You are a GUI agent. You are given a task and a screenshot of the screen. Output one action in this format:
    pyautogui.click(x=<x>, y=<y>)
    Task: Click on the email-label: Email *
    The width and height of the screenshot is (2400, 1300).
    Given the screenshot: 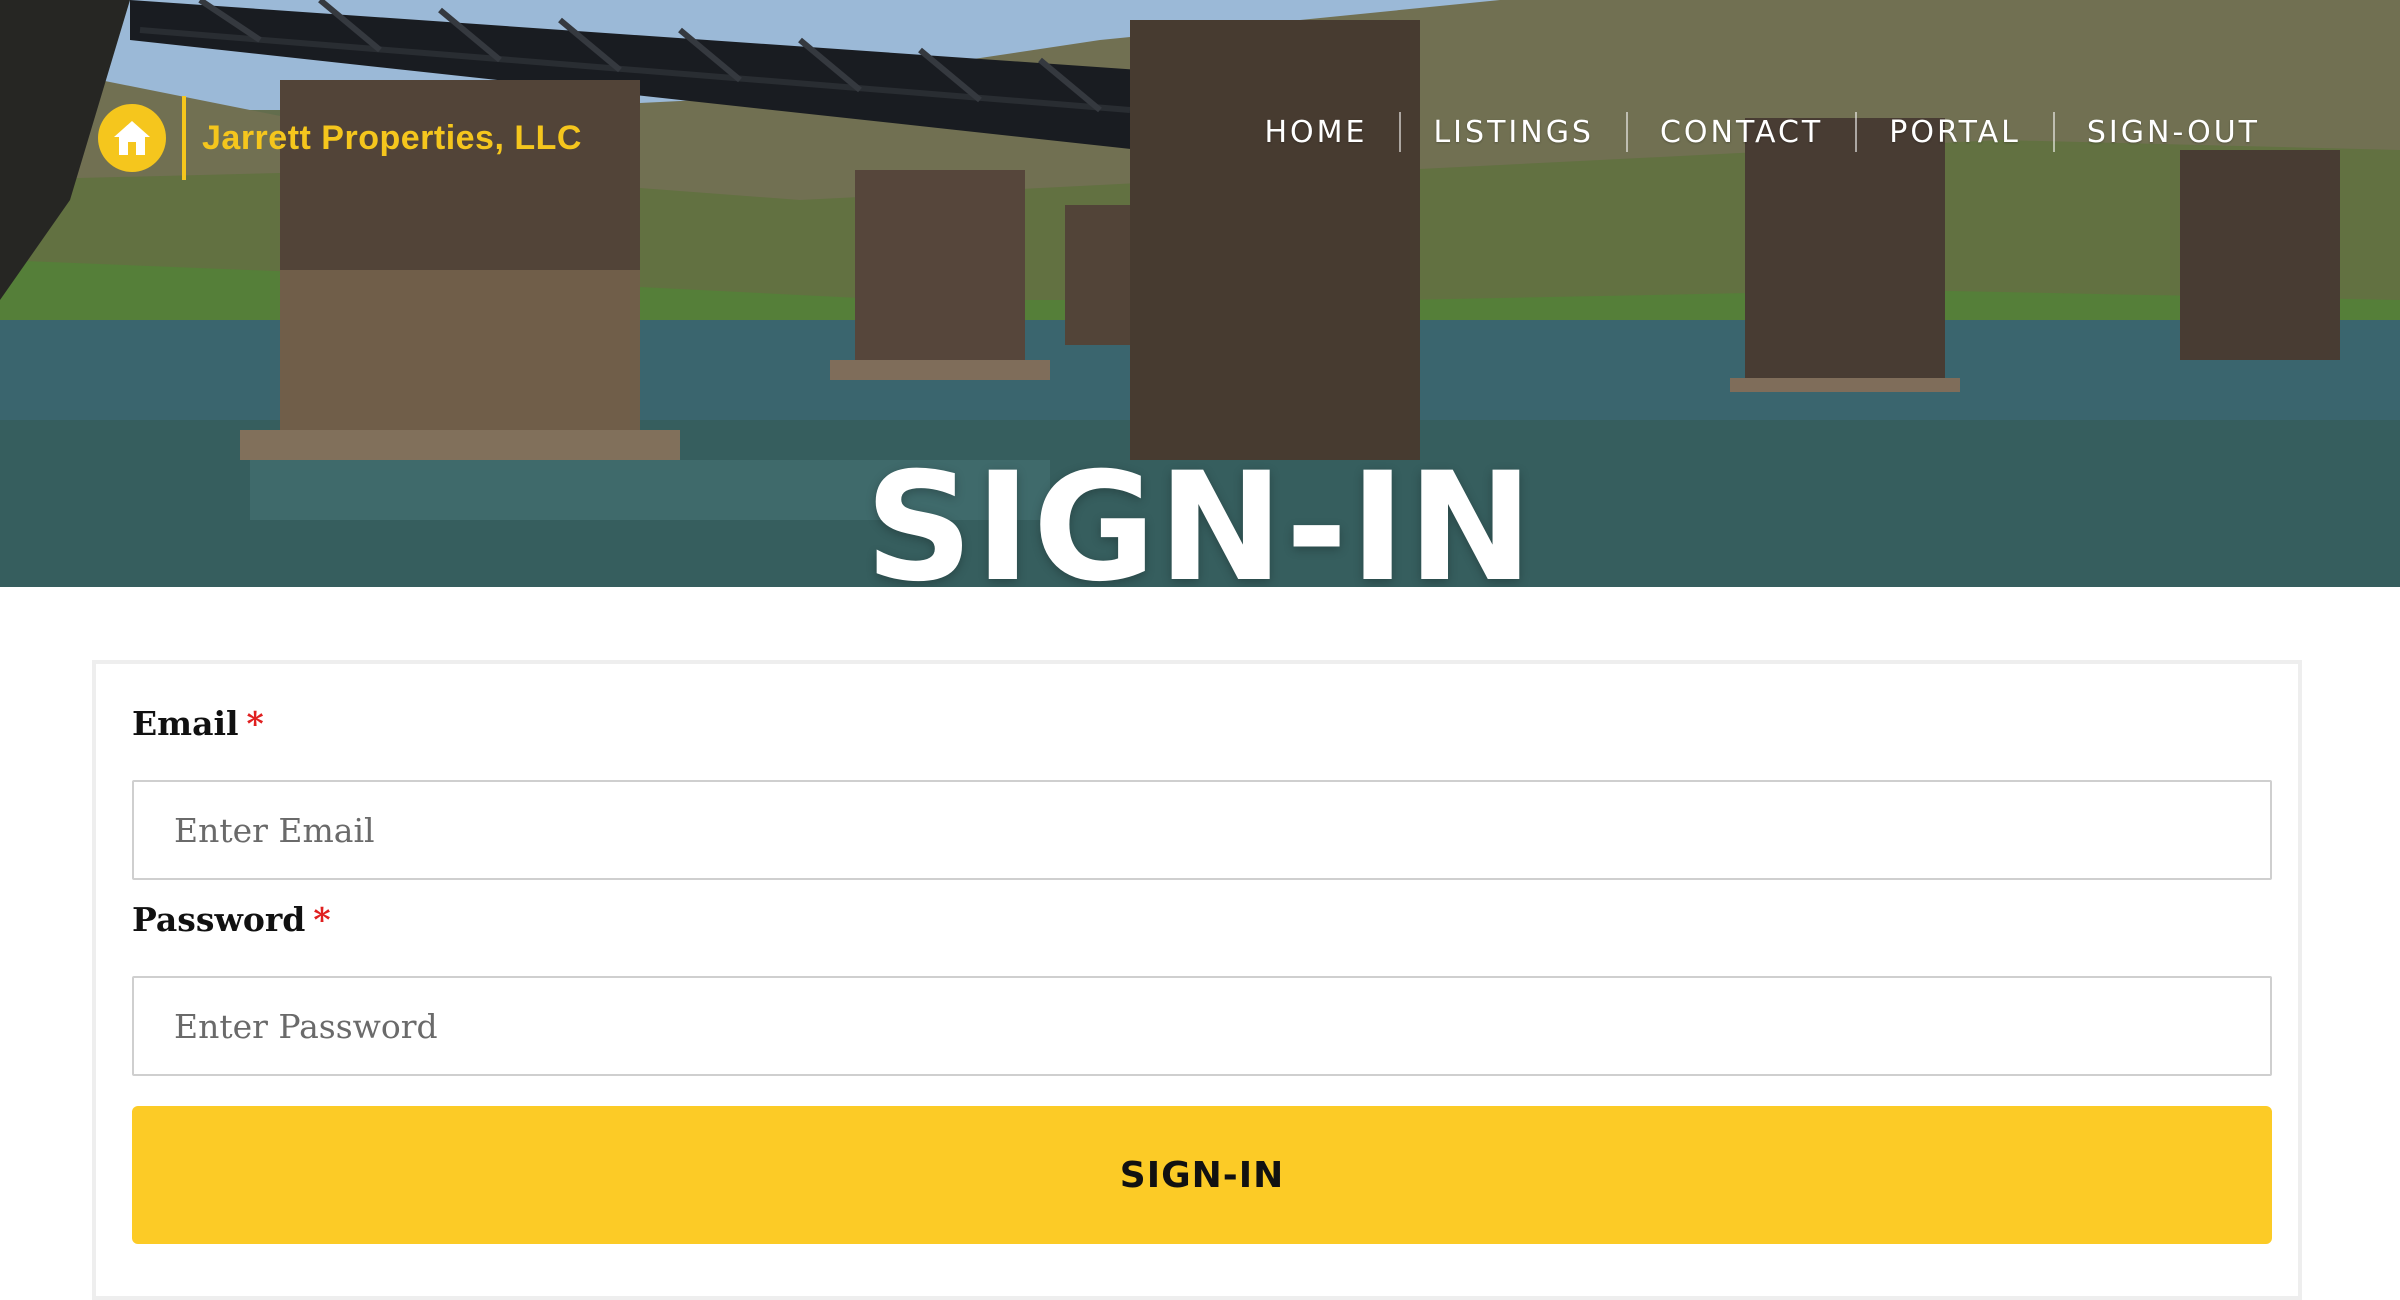 What is the action you would take?
    pyautogui.click(x=198, y=723)
    